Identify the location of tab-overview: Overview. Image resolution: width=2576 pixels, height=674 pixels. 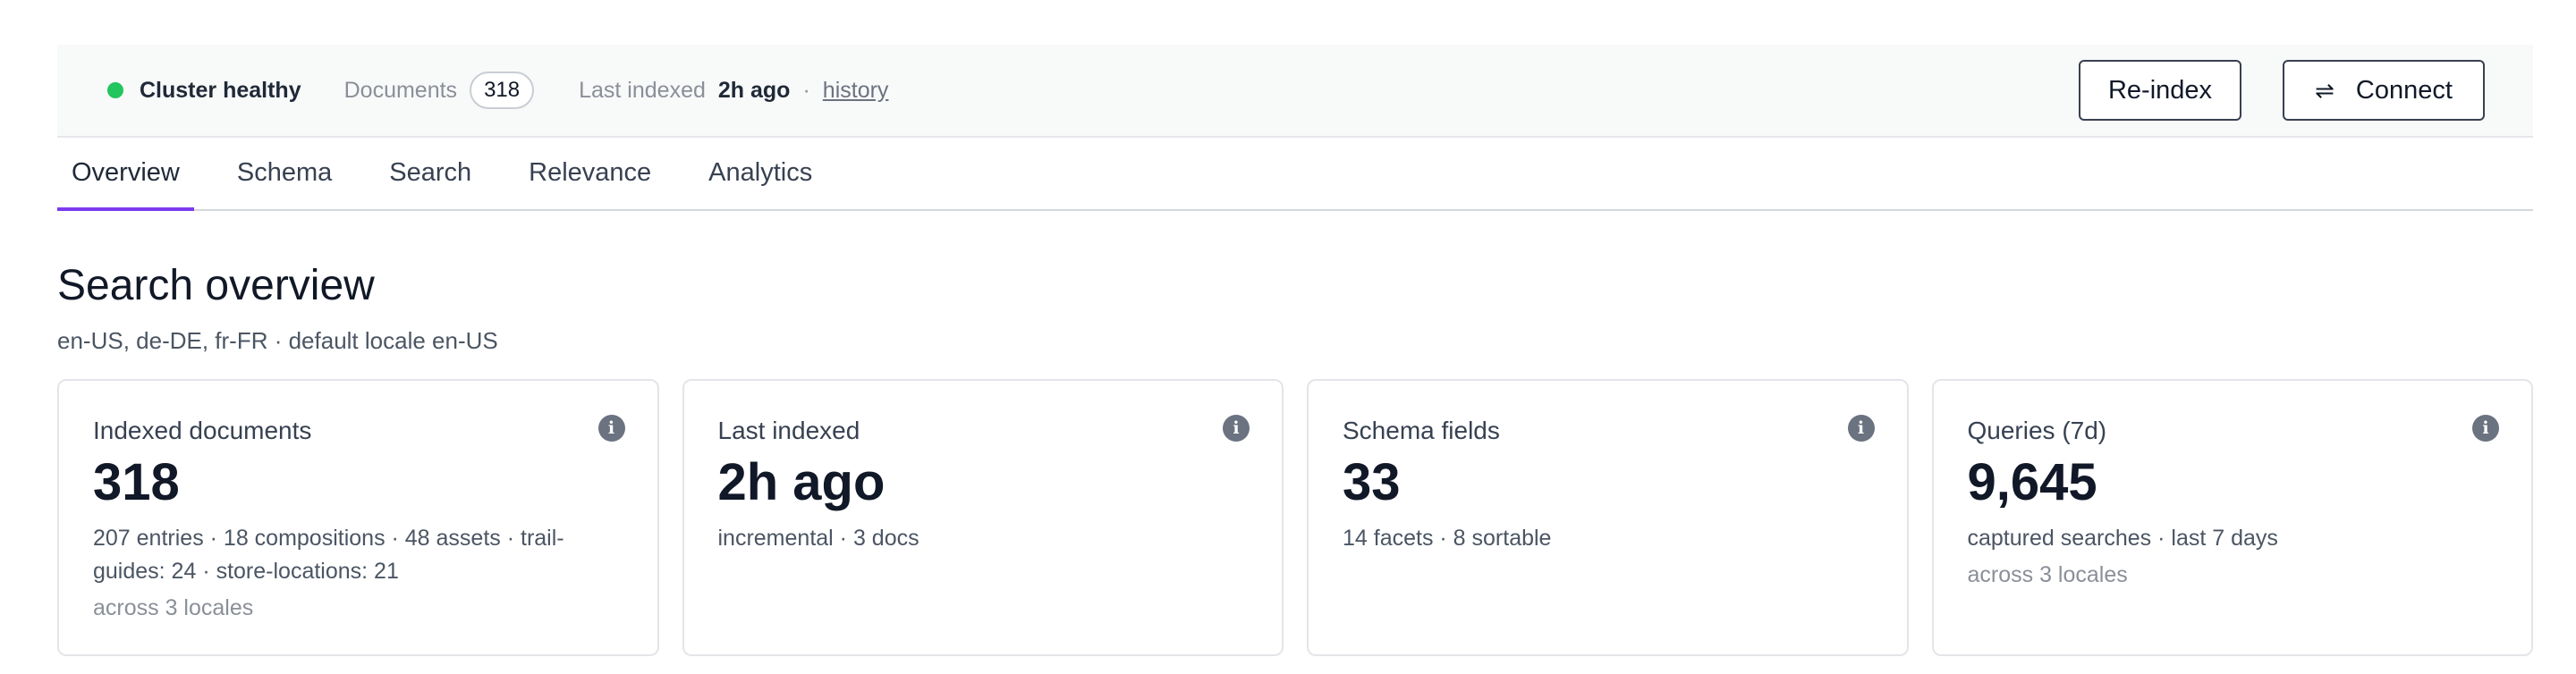
(125, 174).